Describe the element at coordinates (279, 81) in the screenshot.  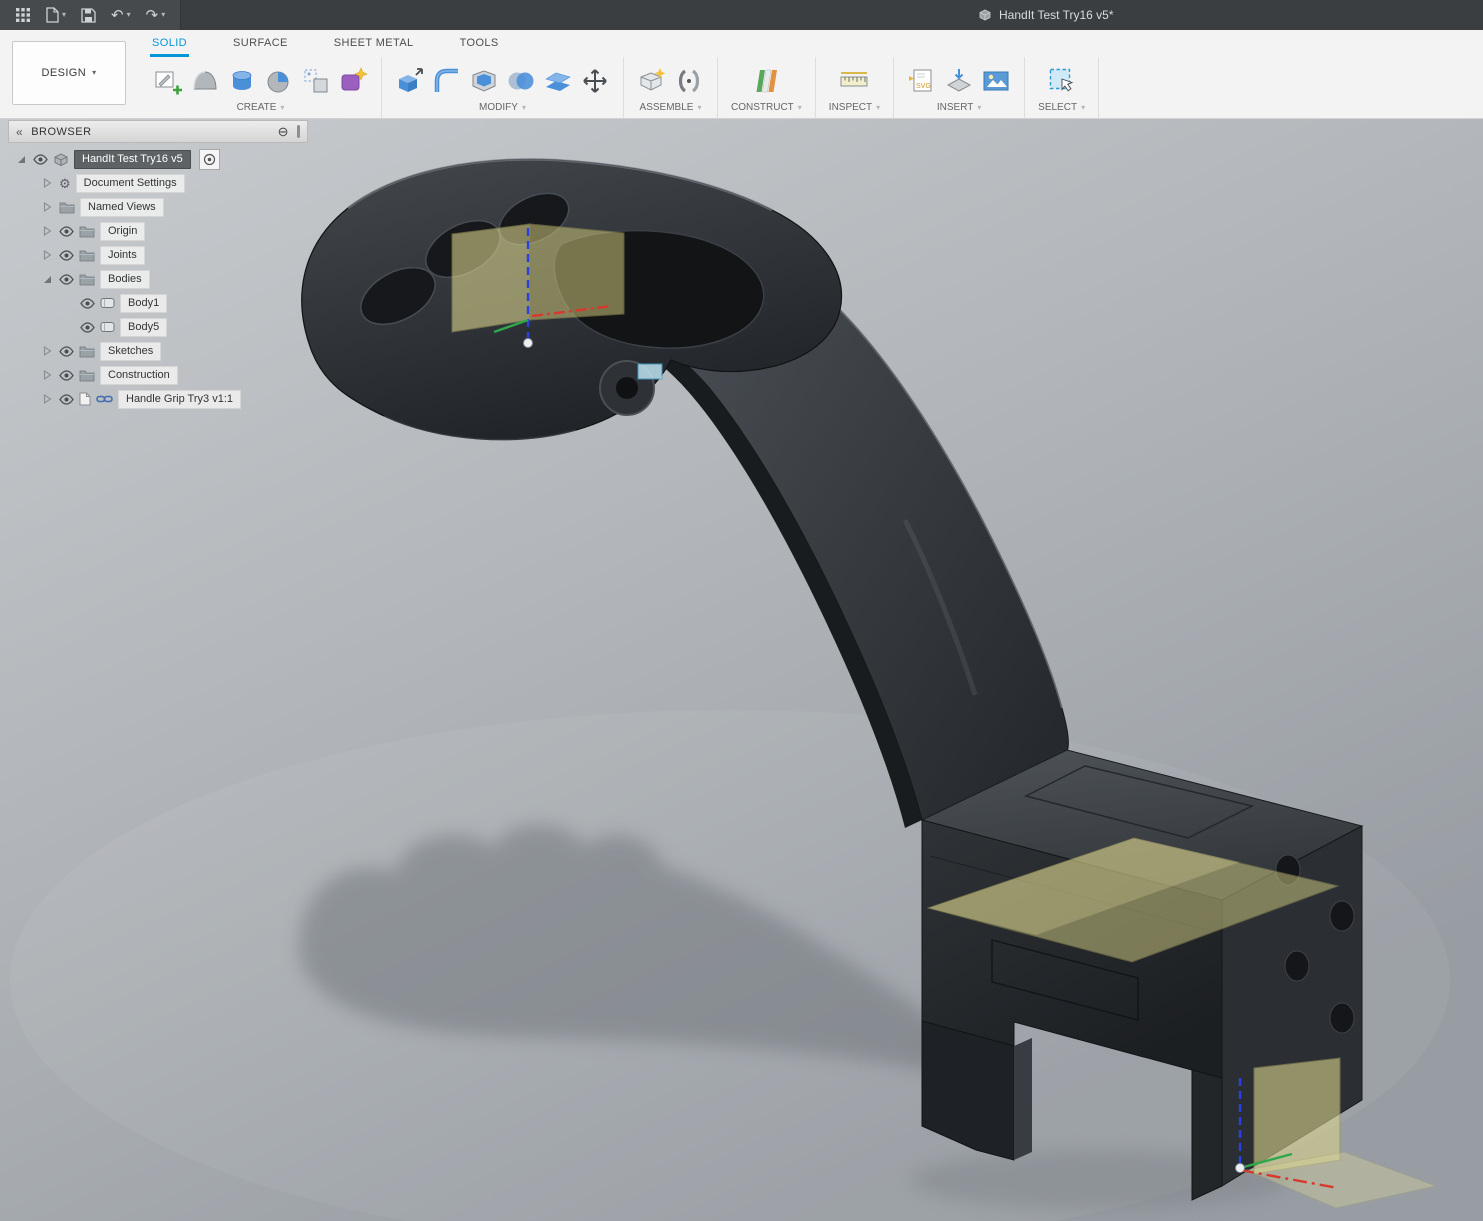
I see `revolve-icon` at that location.